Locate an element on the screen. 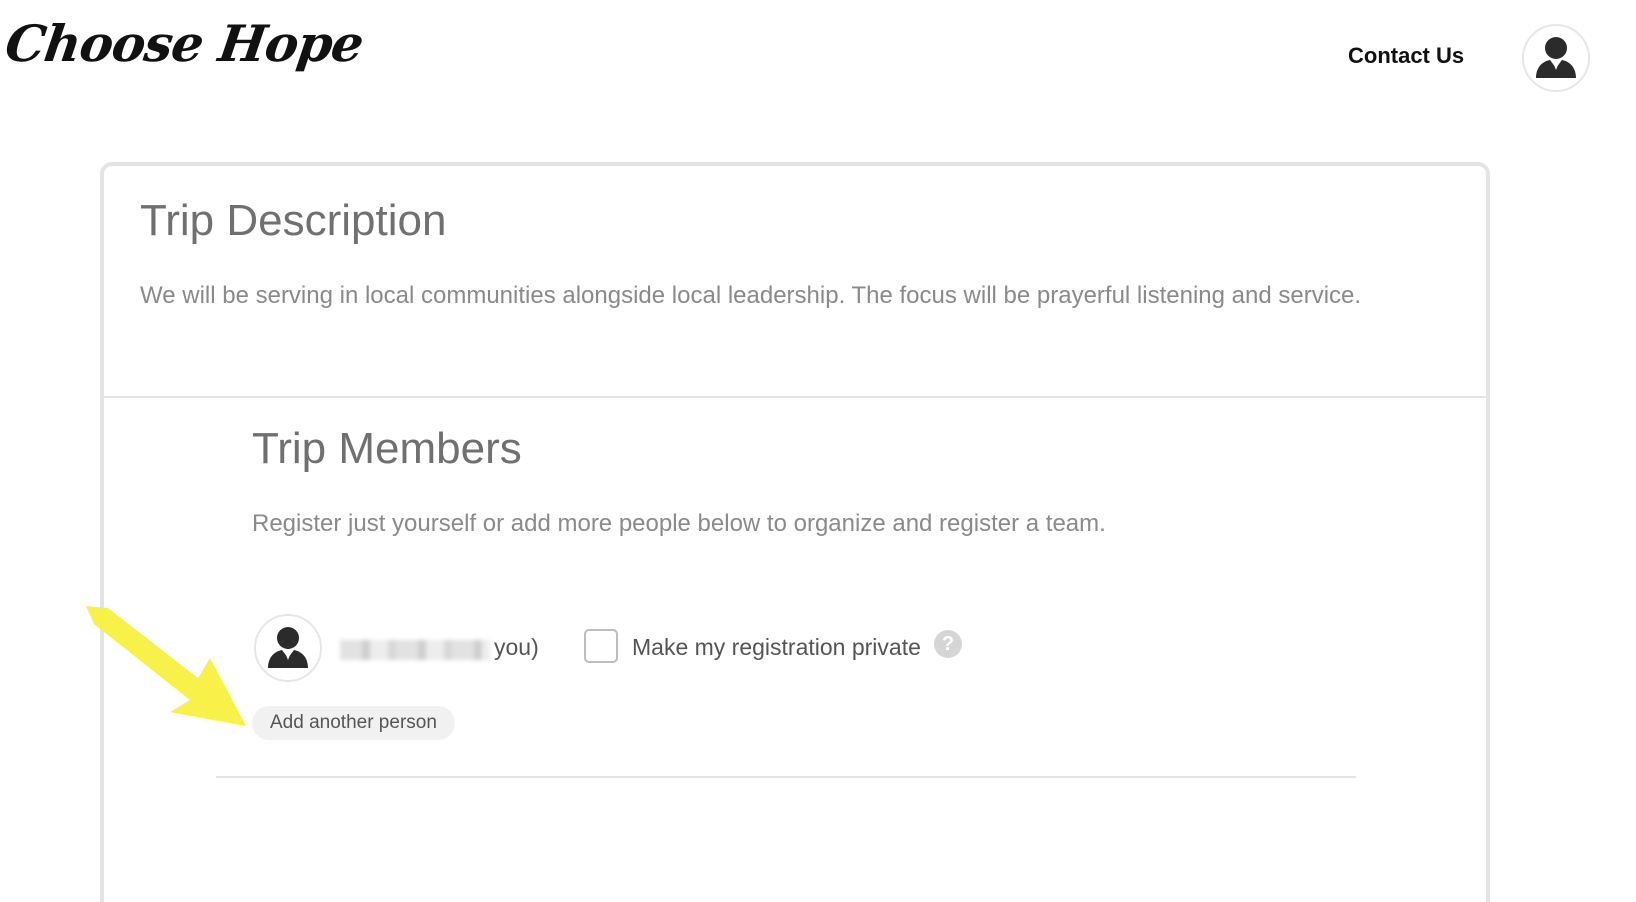 This screenshot has height=902, width=1636. user-silhouette-icon is located at coordinates (1556, 57).